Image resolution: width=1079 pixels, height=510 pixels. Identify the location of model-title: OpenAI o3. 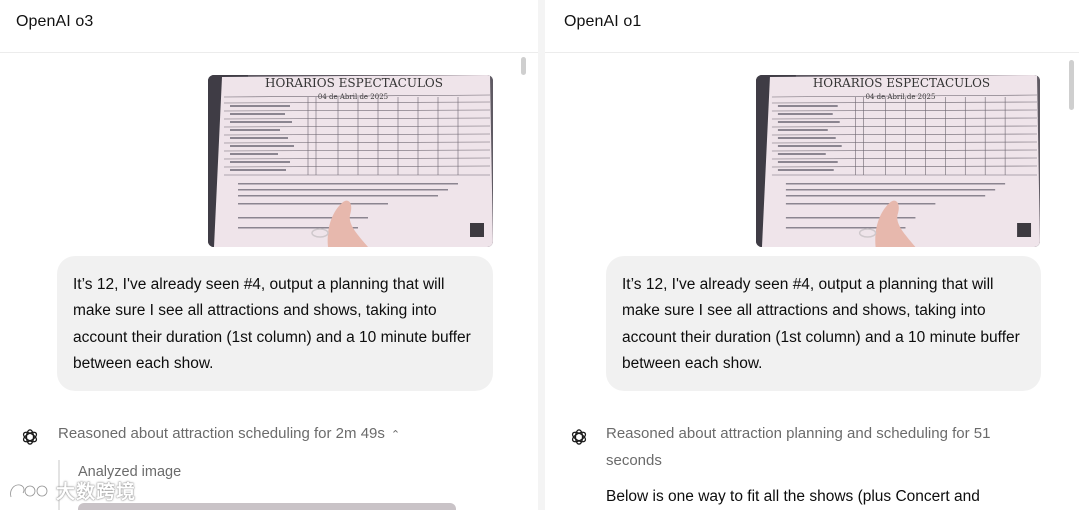
(55, 21).